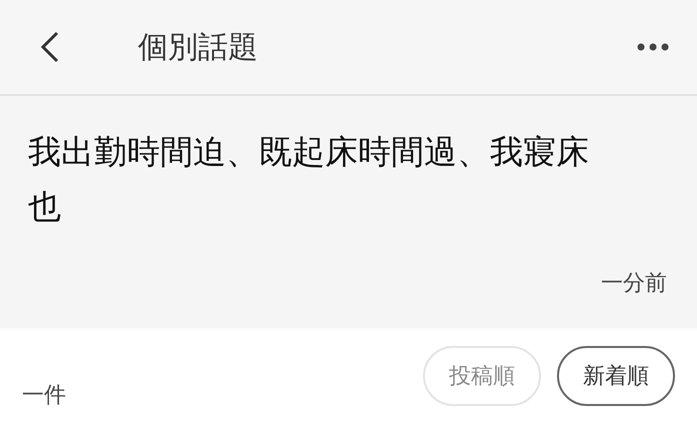  I want to click on post-time: 一分前, so click(634, 284).